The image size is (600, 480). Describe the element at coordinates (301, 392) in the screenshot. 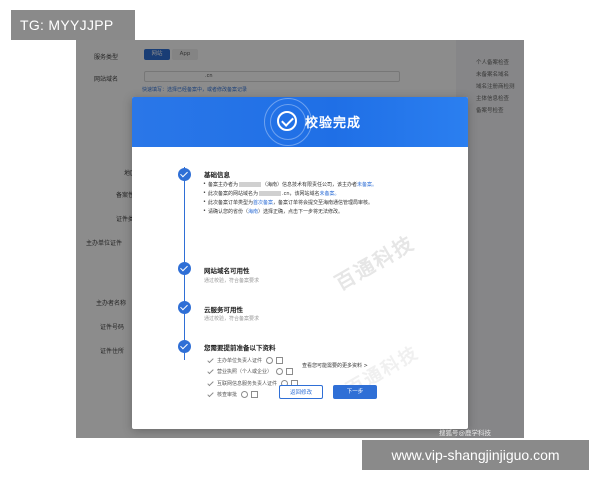

I see `back-modify-button: 返回修改` at that location.